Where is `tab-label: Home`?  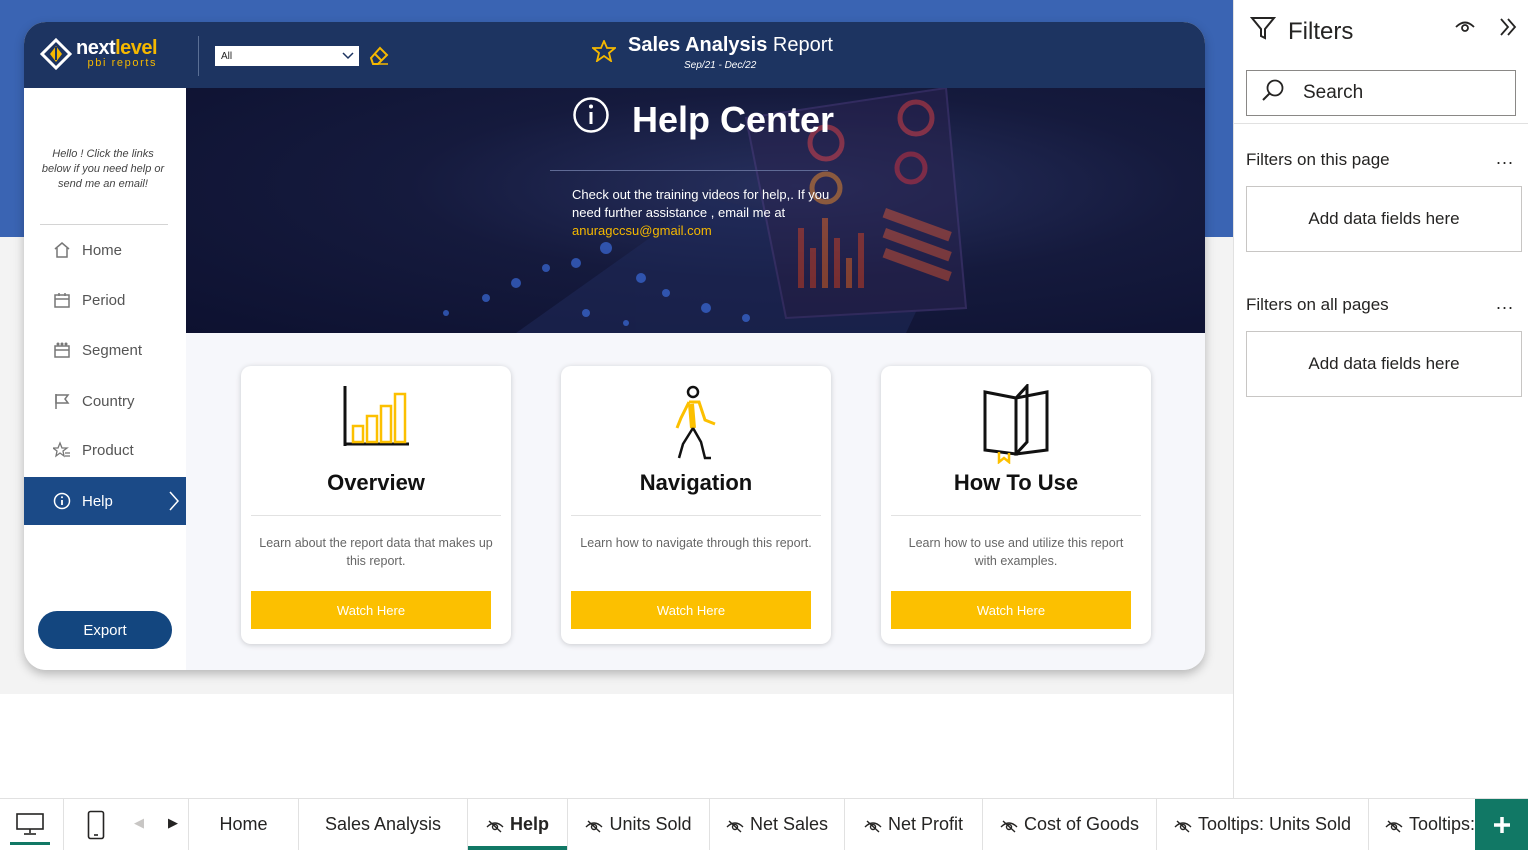 tab-label: Home is located at coordinates (243, 824).